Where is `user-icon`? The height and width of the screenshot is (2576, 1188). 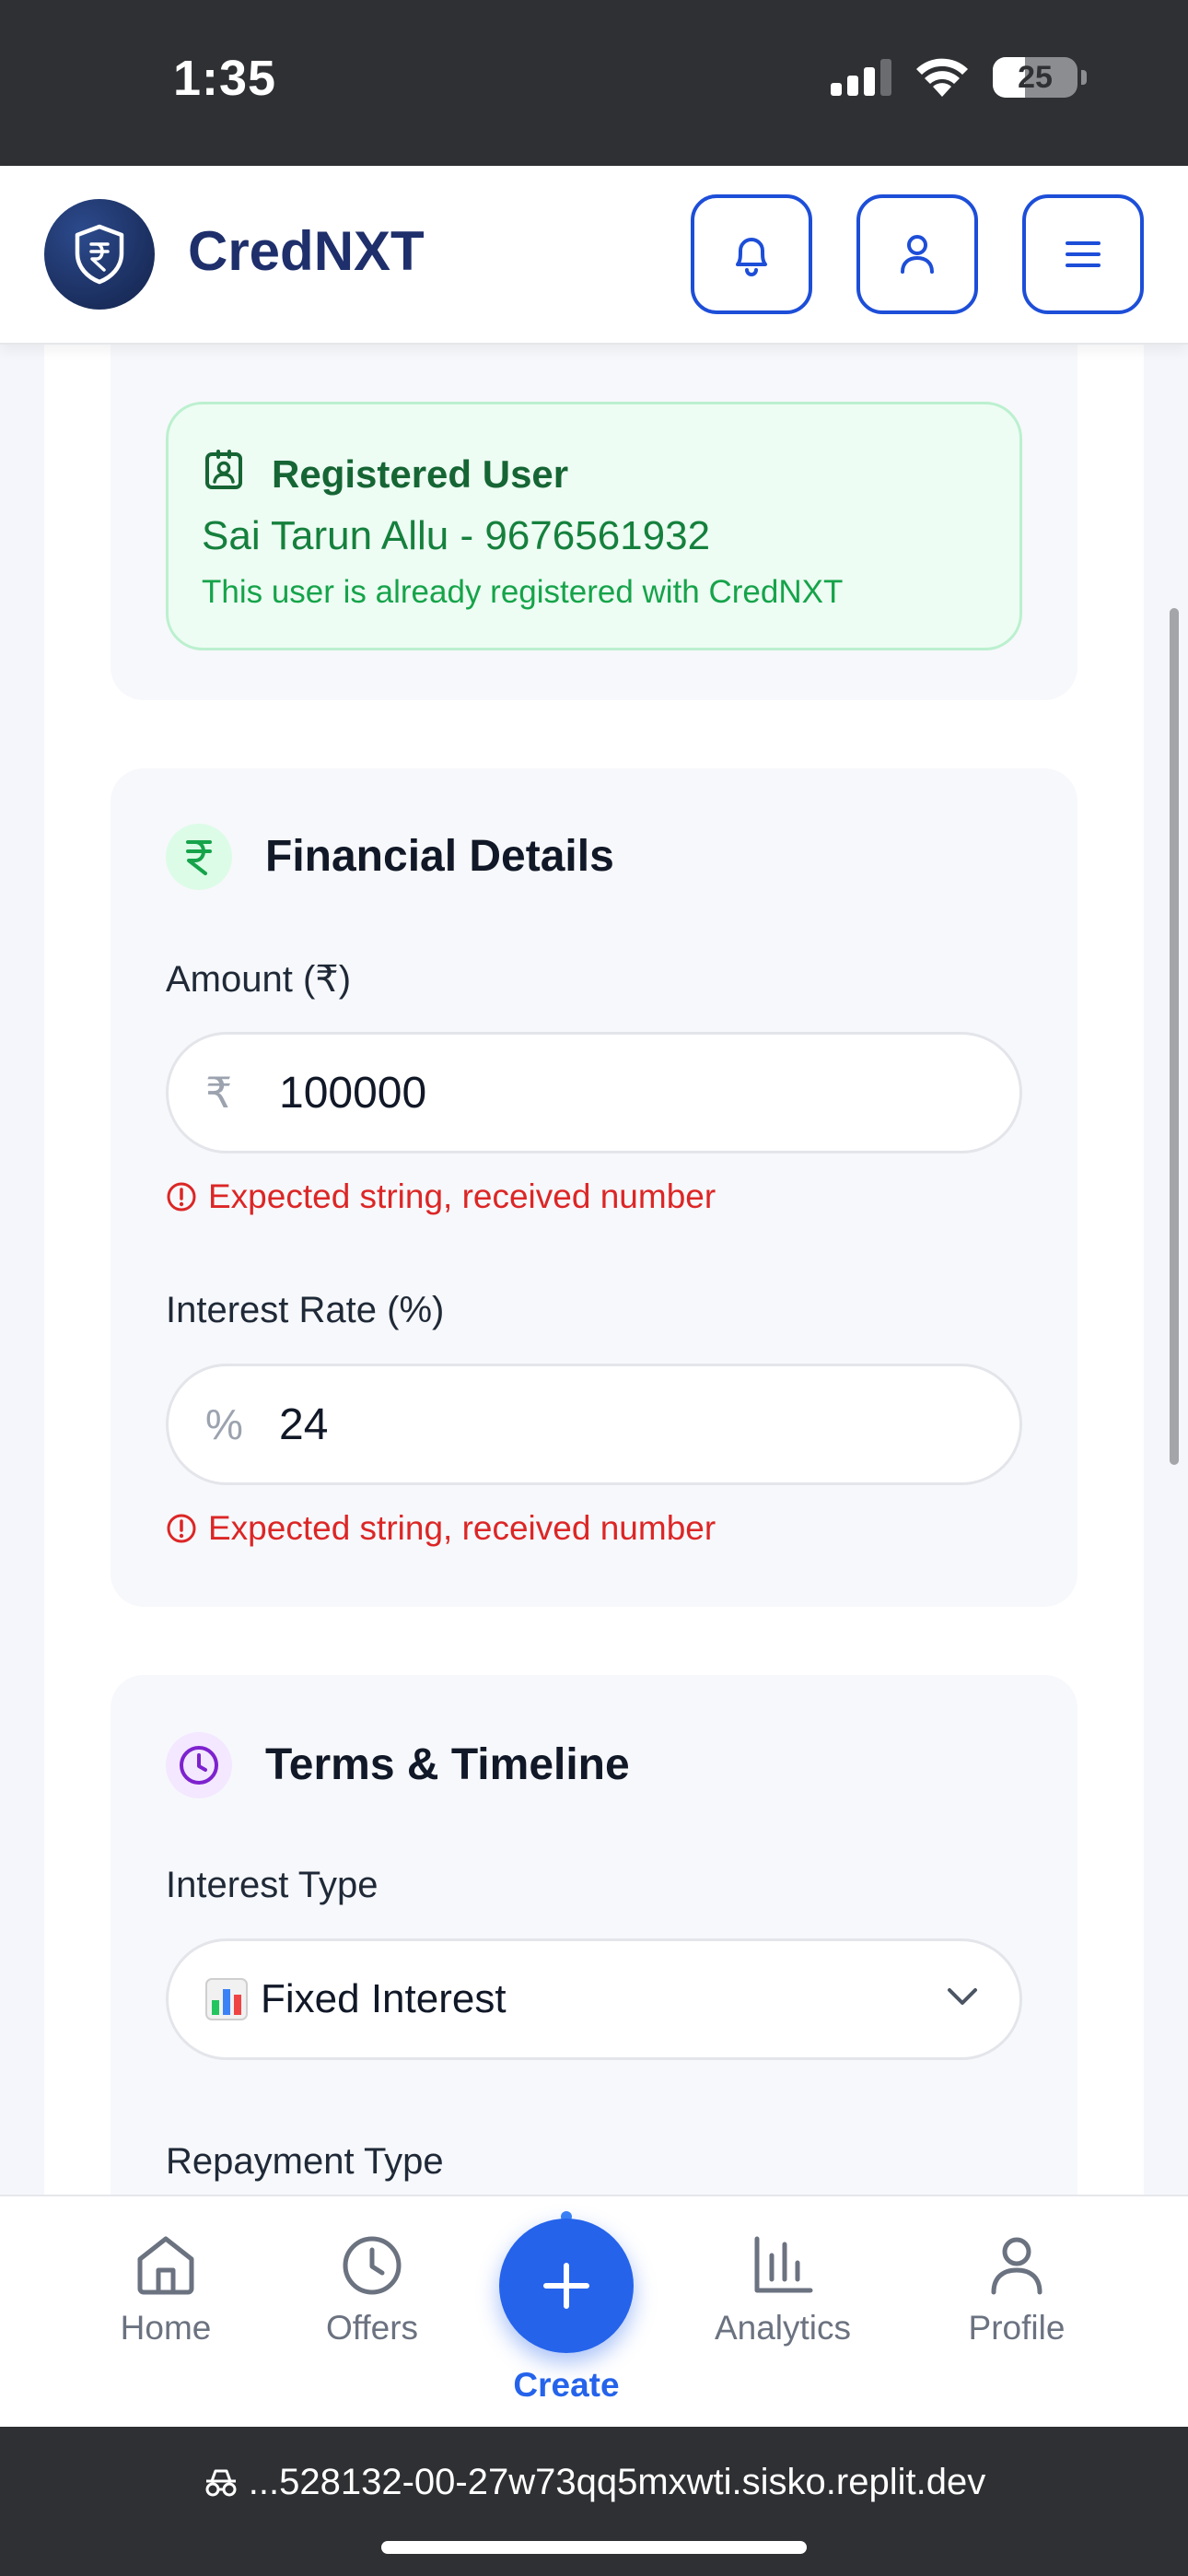 user-icon is located at coordinates (917, 255).